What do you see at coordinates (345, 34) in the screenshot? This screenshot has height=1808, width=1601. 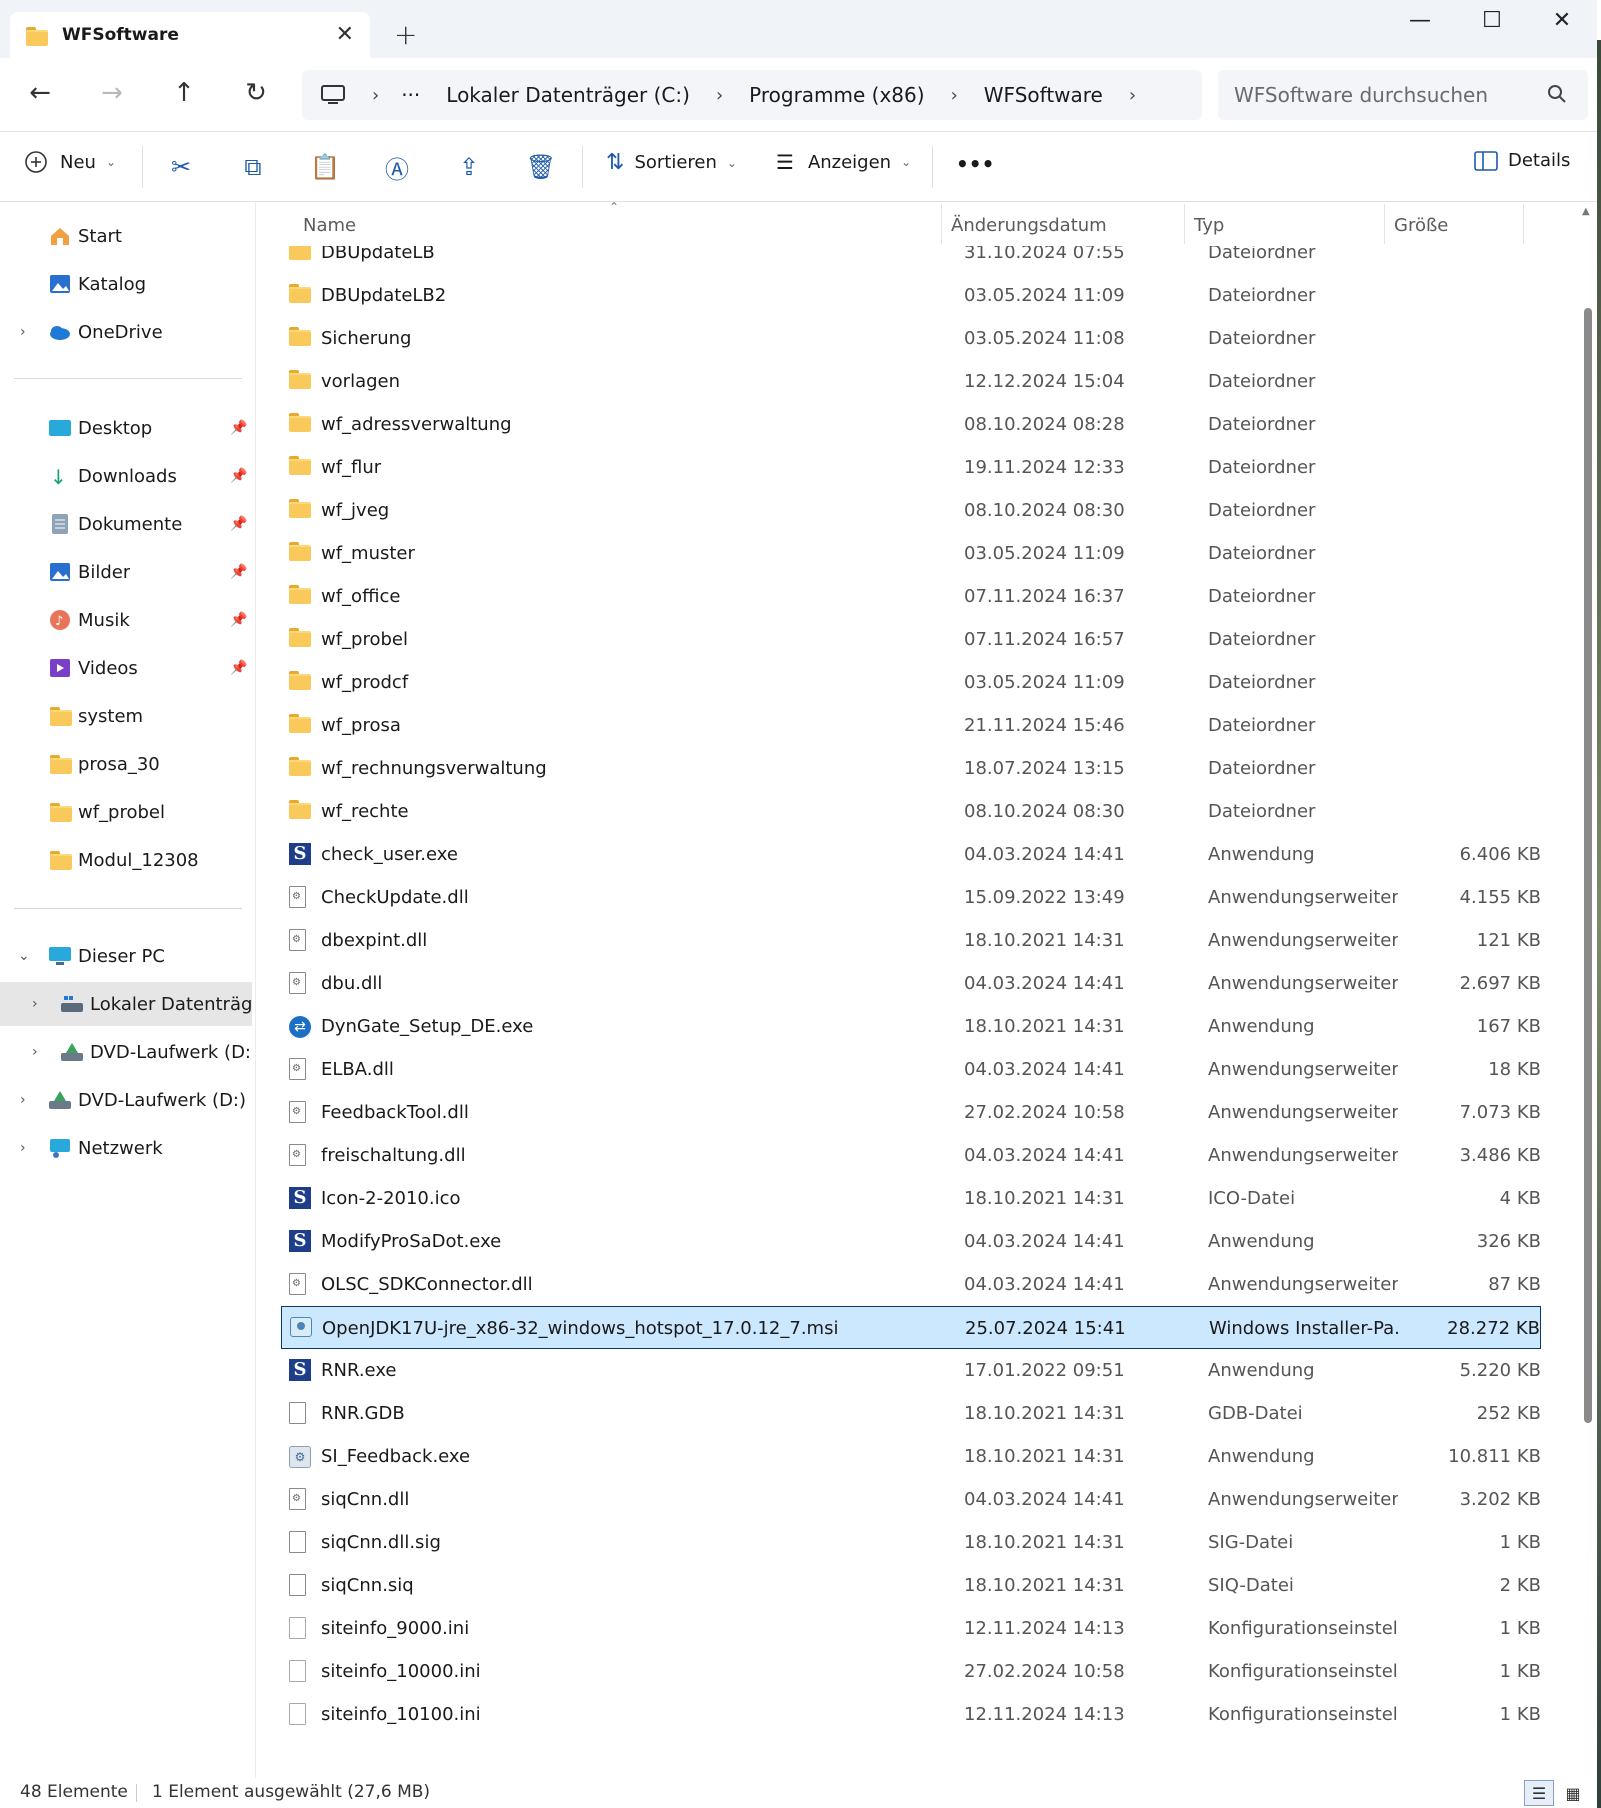 I see `tab-close-icon: ✕` at bounding box center [345, 34].